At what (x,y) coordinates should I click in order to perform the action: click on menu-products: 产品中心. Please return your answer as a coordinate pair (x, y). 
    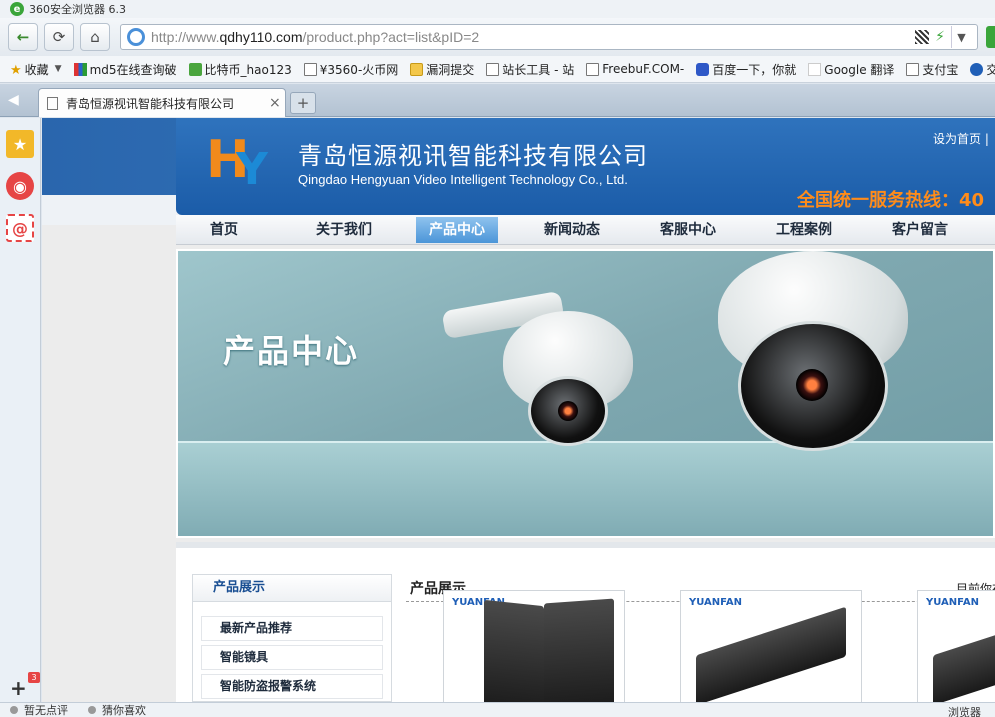
    Looking at the image, I should click on (457, 230).